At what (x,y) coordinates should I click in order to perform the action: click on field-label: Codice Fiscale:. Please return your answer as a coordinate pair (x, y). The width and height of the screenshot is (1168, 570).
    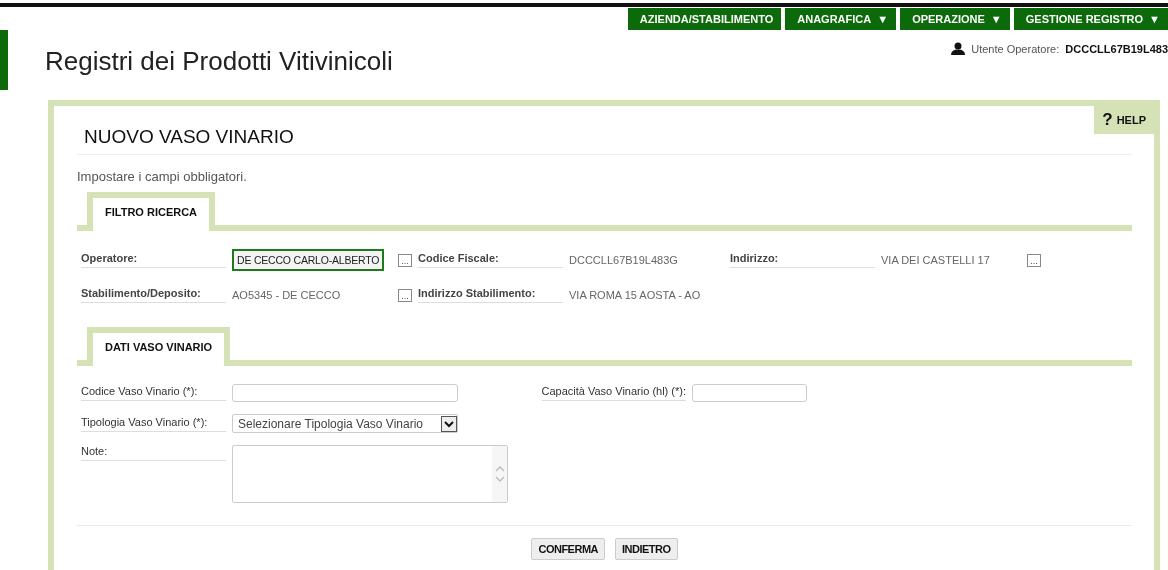
    Looking at the image, I should click on (490, 260).